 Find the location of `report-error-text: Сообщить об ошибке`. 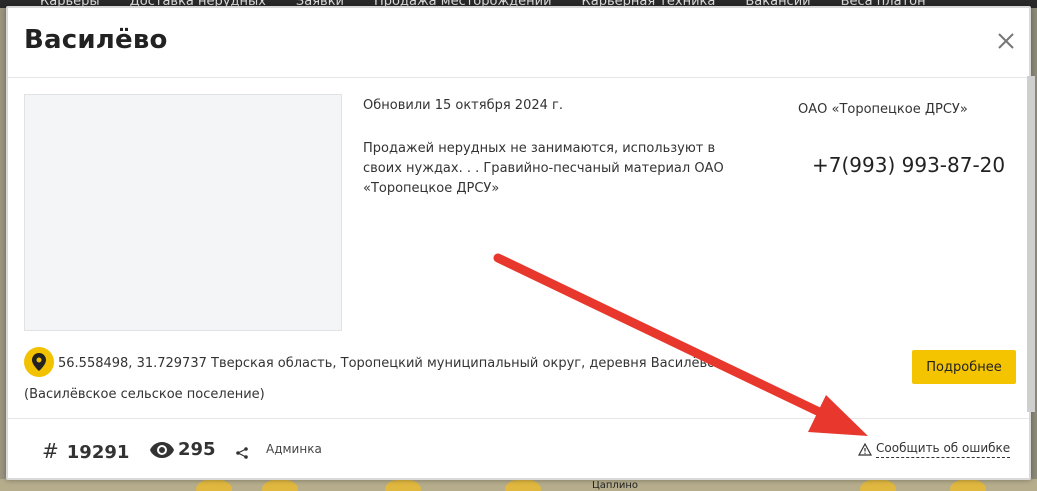

report-error-text: Сообщить об ошибке is located at coordinates (943, 449).